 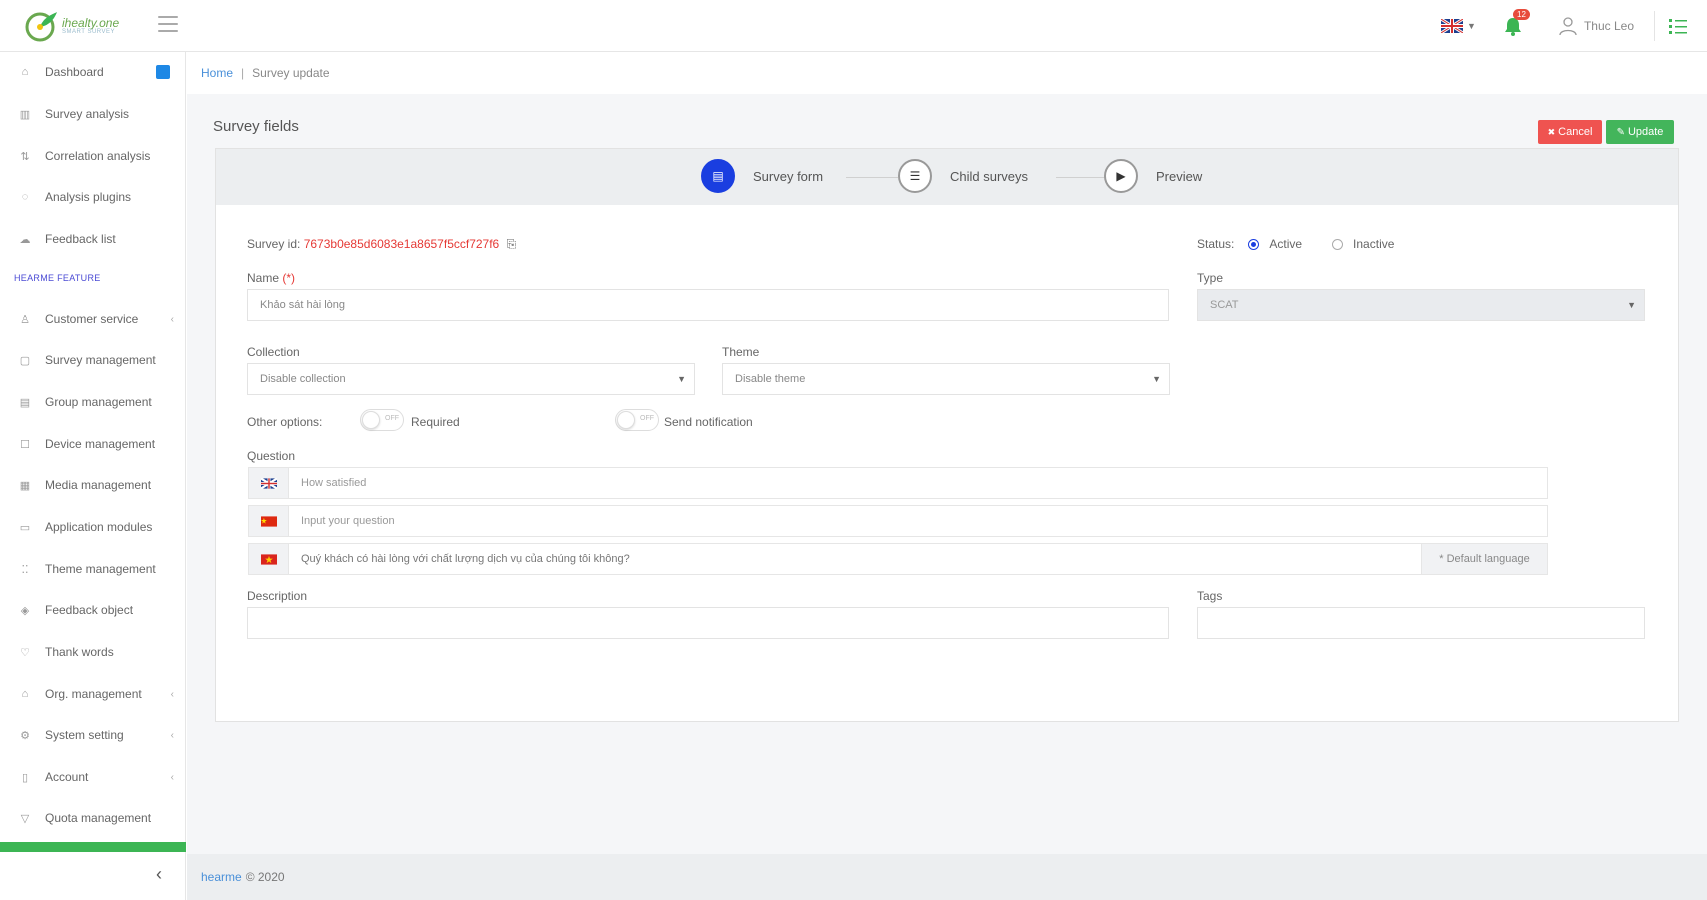 What do you see at coordinates (1374, 244) in the screenshot?
I see `radio-label: Inactive` at bounding box center [1374, 244].